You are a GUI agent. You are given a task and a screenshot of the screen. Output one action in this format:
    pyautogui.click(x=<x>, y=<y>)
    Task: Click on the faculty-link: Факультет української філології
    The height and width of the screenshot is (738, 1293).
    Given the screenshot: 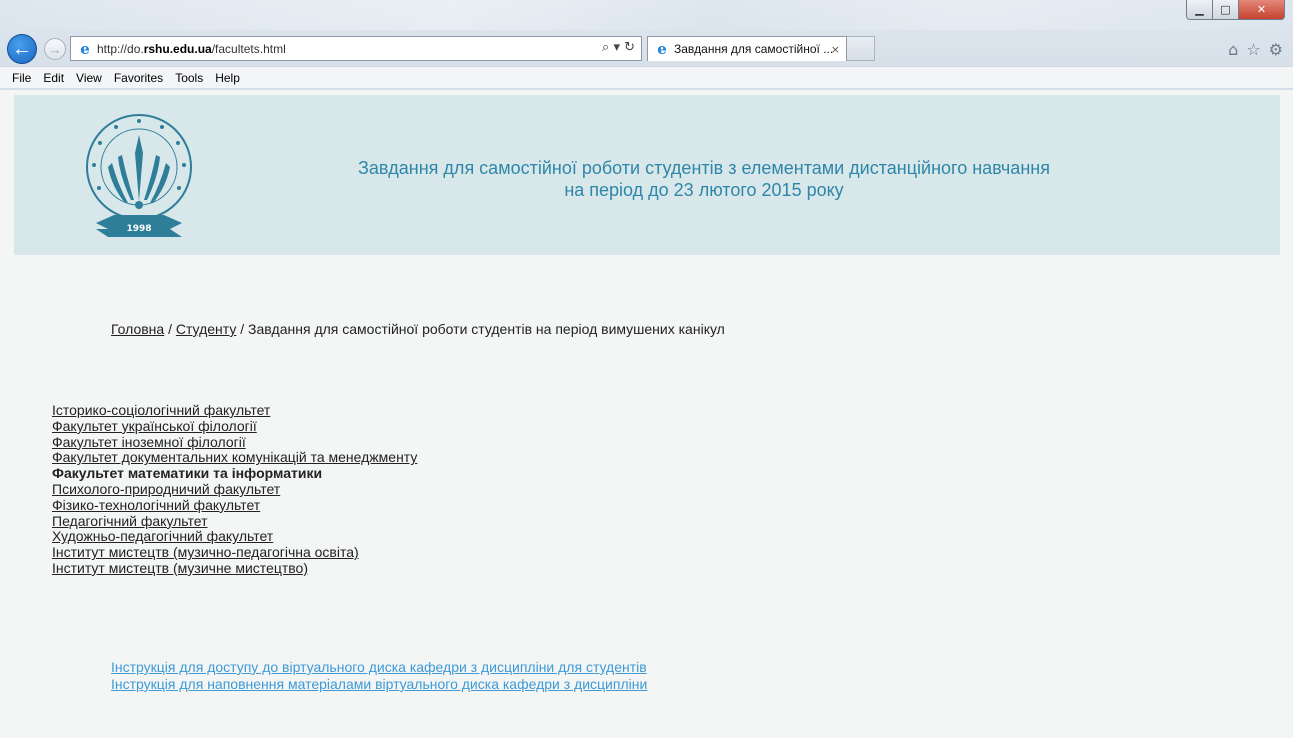 What is the action you would take?
    pyautogui.click(x=234, y=426)
    